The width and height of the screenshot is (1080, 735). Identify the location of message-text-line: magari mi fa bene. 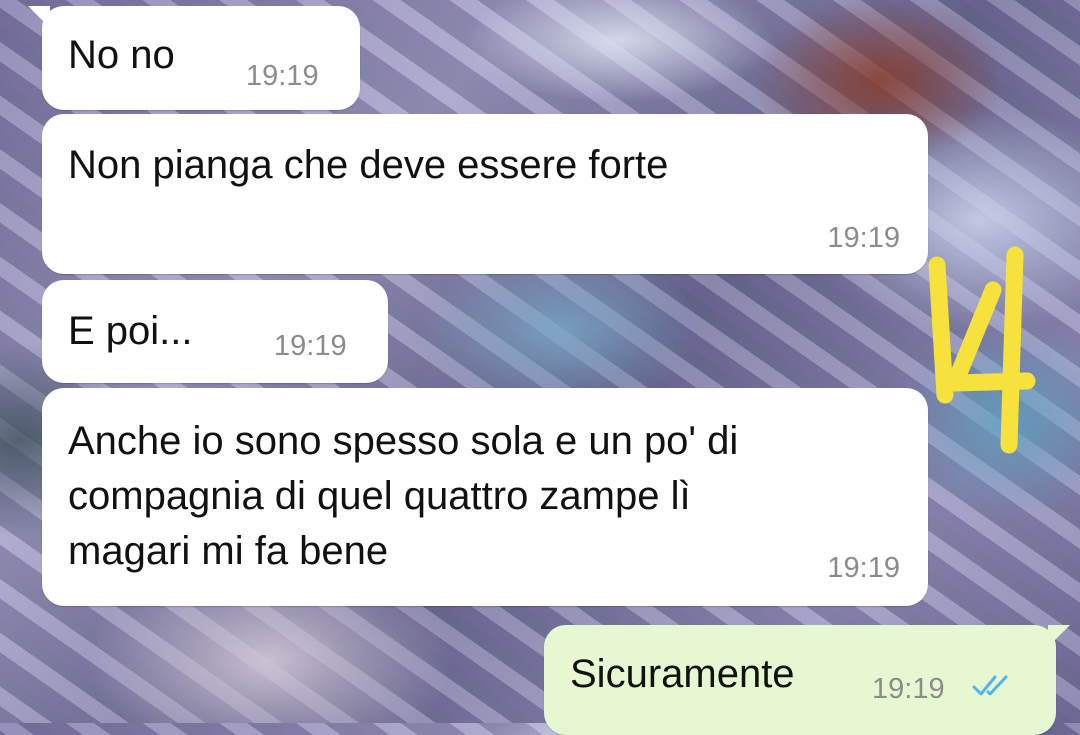
(228, 551).